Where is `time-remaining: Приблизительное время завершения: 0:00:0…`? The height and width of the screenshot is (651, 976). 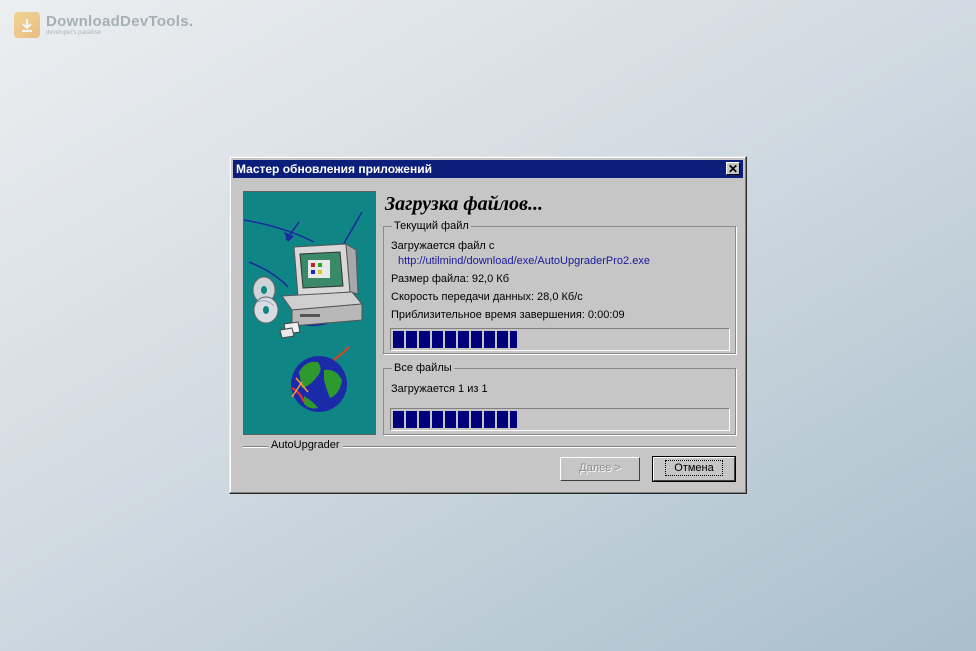
time-remaining: Приблизительное время завершения: 0:00:0… is located at coordinates (508, 315).